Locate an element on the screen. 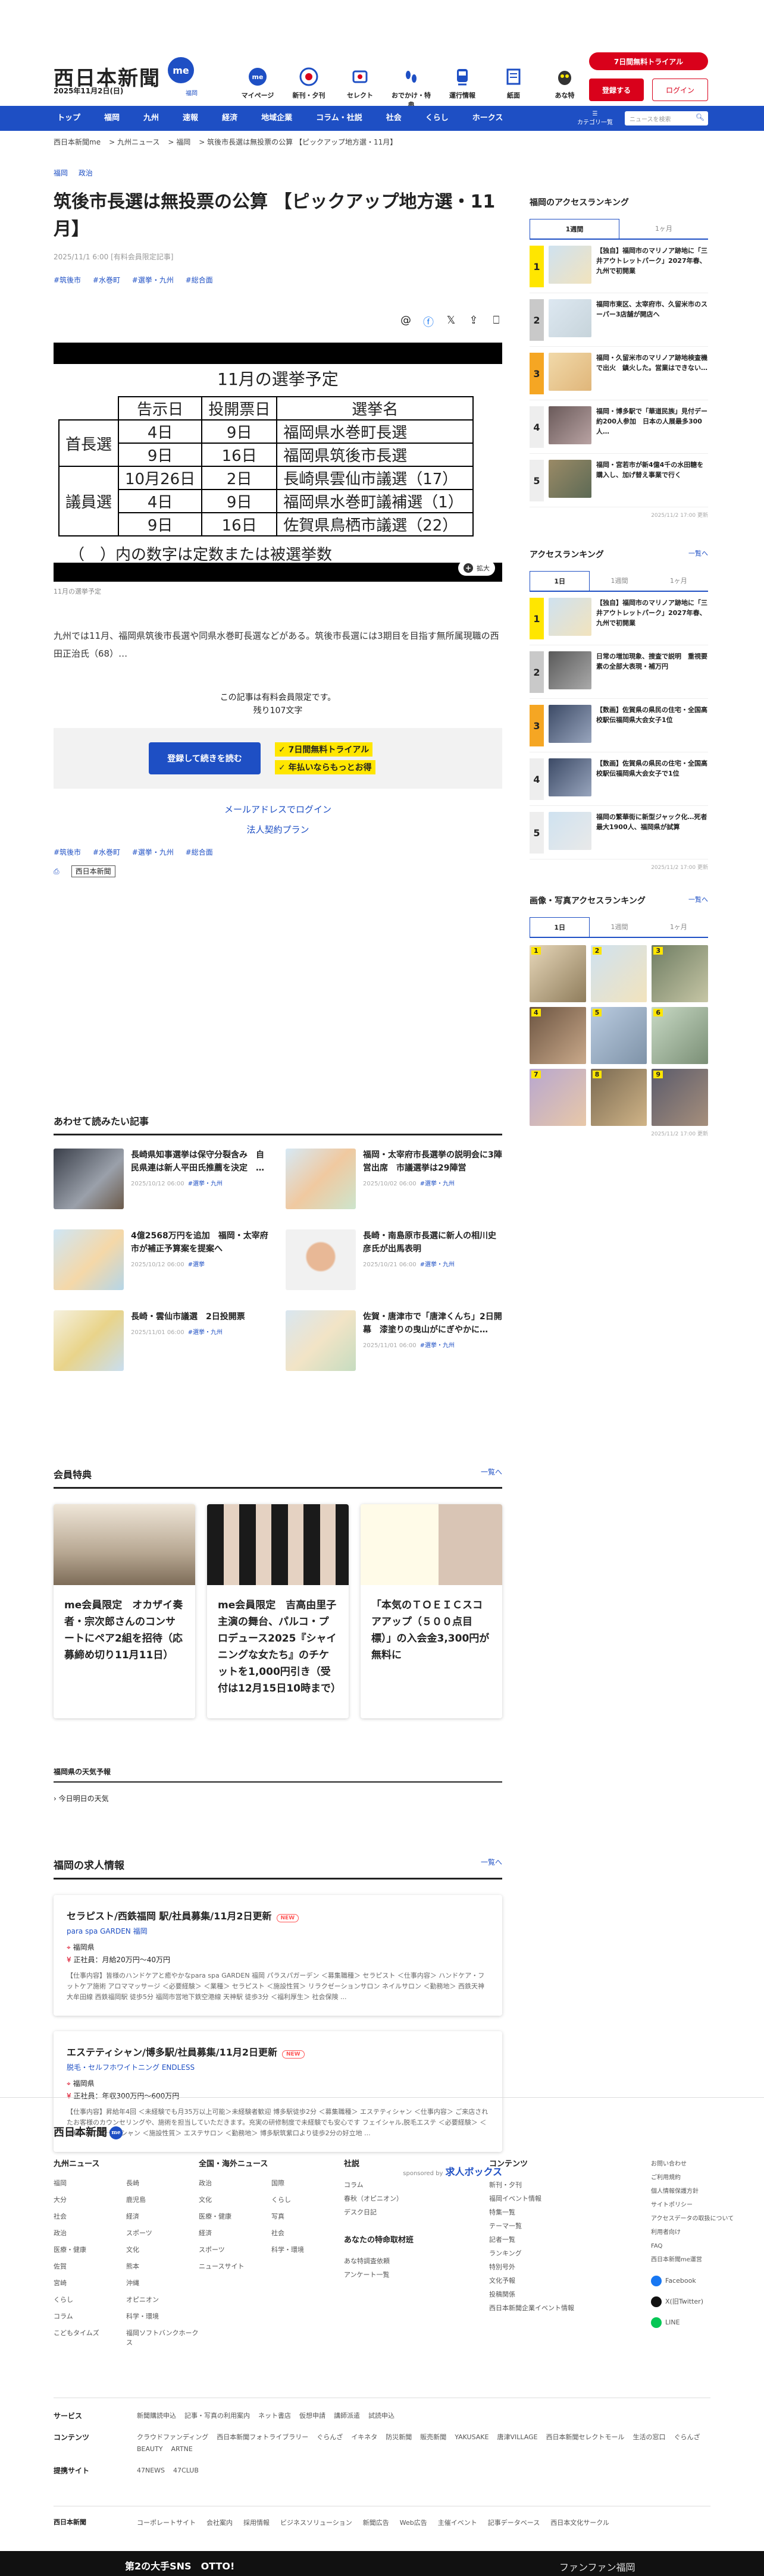  register-button: 登録する is located at coordinates (616, 90).